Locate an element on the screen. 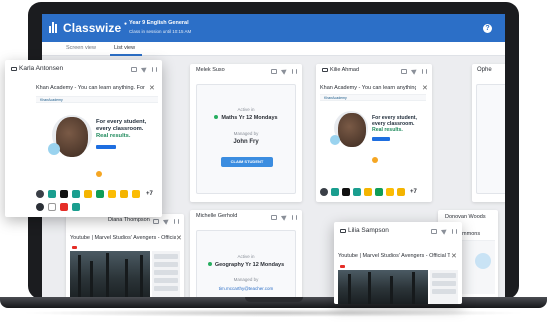  related-videos is located at coordinates (444, 287).